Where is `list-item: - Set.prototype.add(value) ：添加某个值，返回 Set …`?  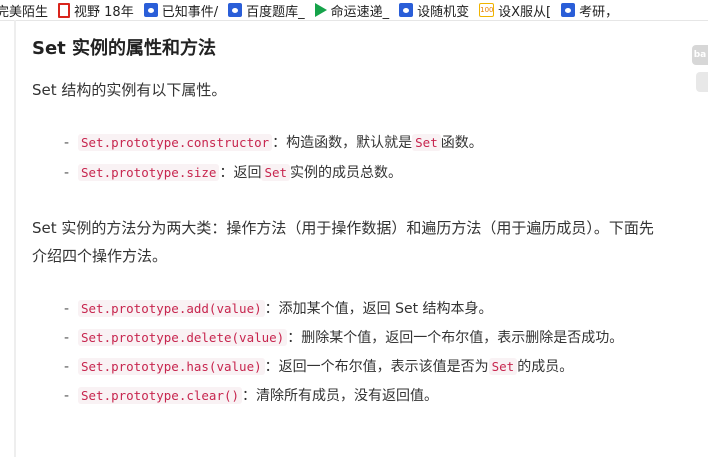 list-item: - Set.prototype.add(value) ：添加某个值，返回 Set … is located at coordinates (278, 308).